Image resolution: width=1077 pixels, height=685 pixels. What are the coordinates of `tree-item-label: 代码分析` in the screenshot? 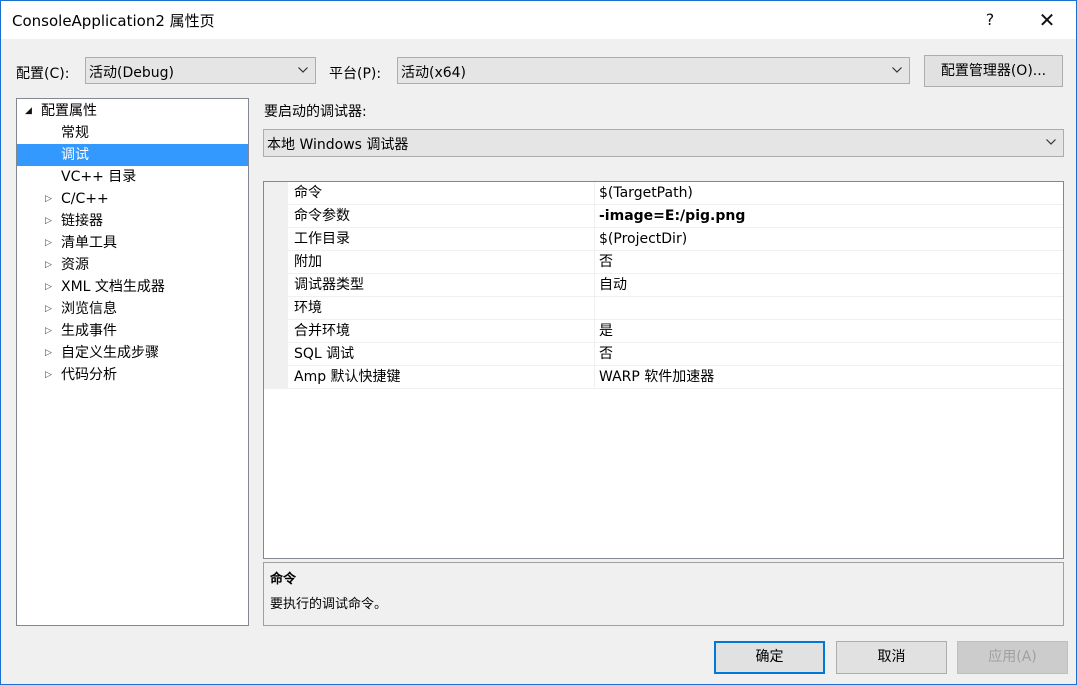 It's located at (89, 375).